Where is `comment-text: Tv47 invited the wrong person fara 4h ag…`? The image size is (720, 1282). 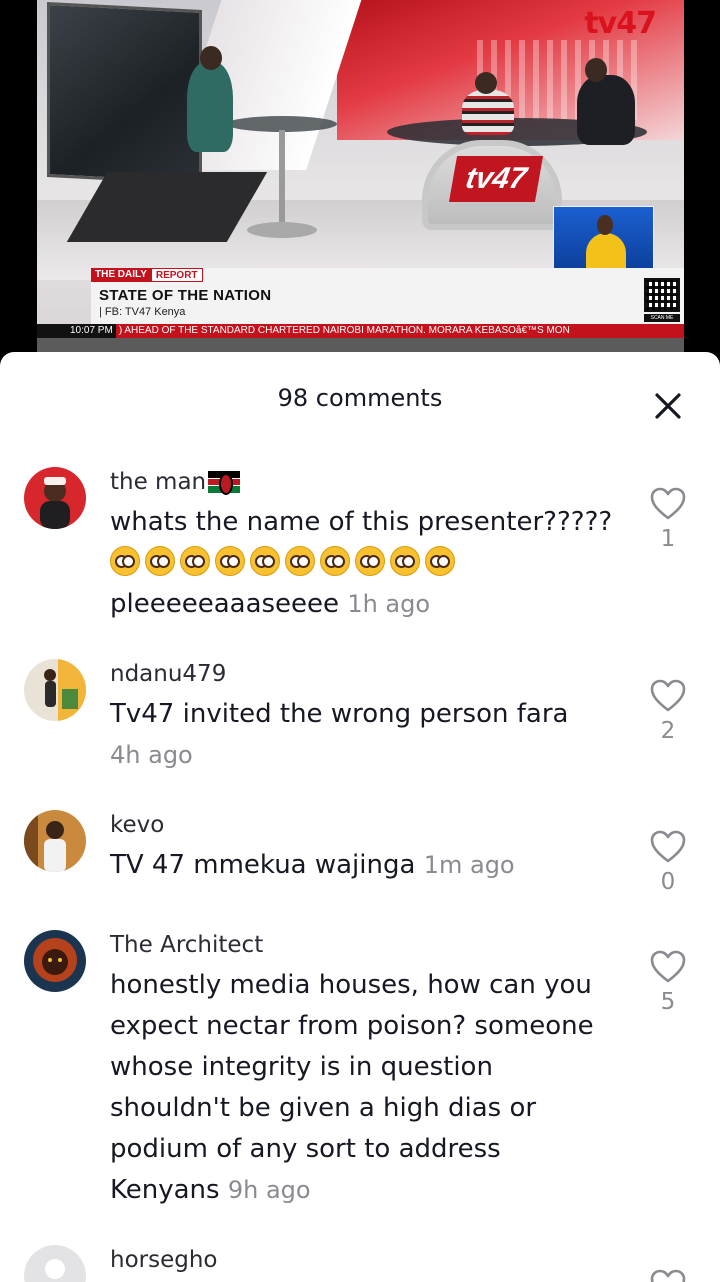 comment-text: Tv47 invited the wrong person fara 4h ag… is located at coordinates (370, 735).